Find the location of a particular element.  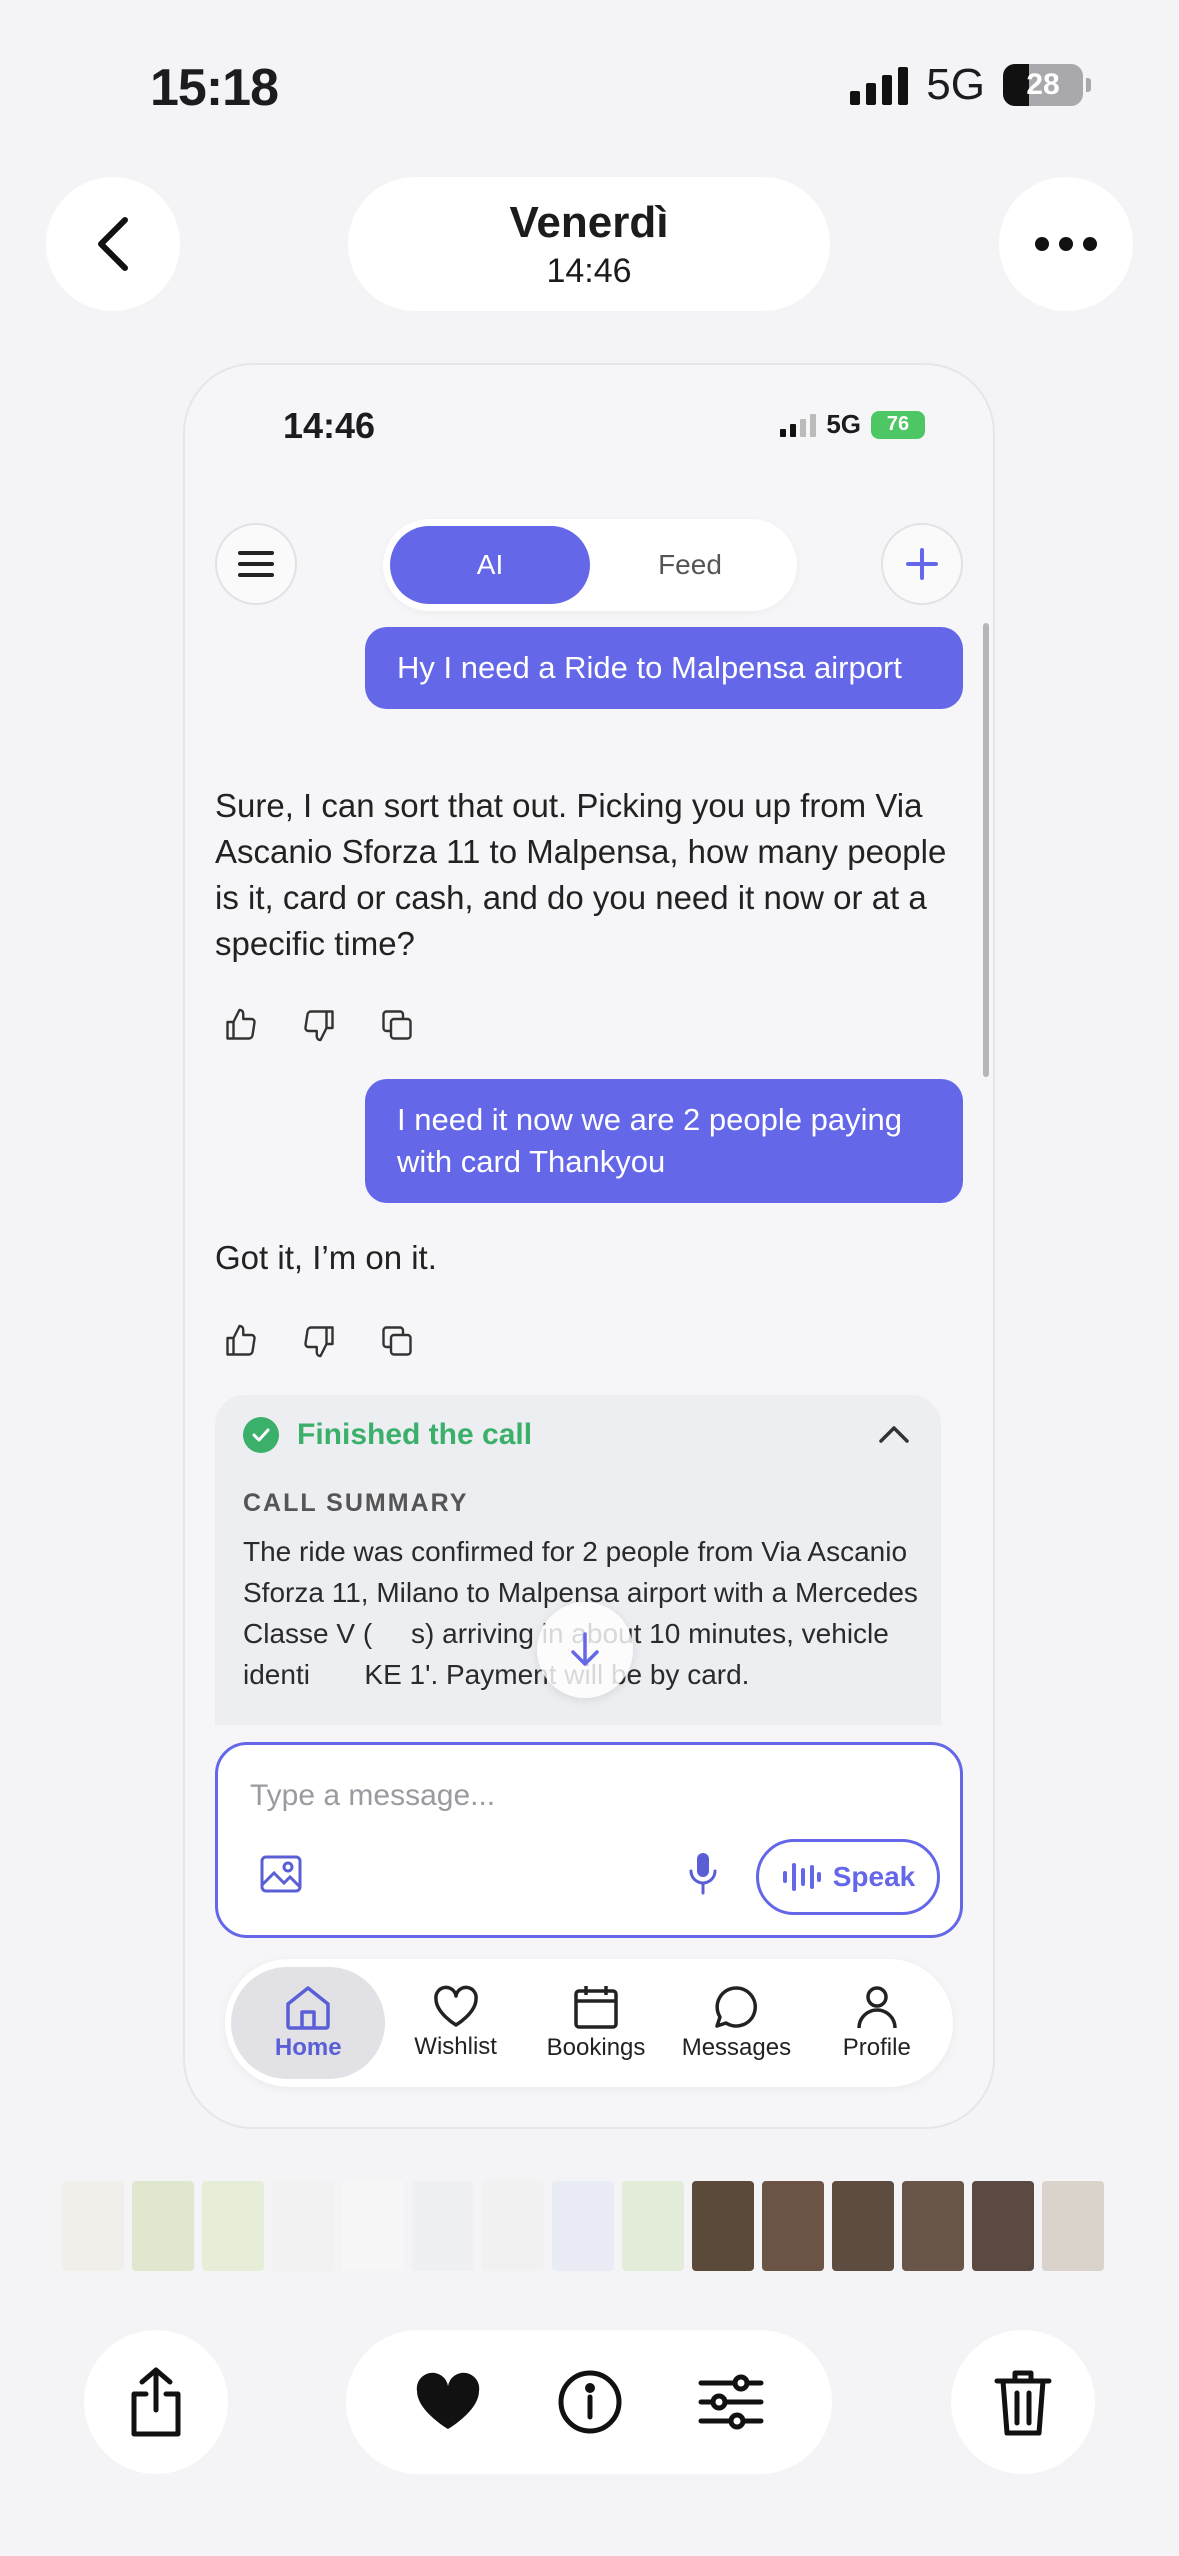

menu-button is located at coordinates (256, 564).